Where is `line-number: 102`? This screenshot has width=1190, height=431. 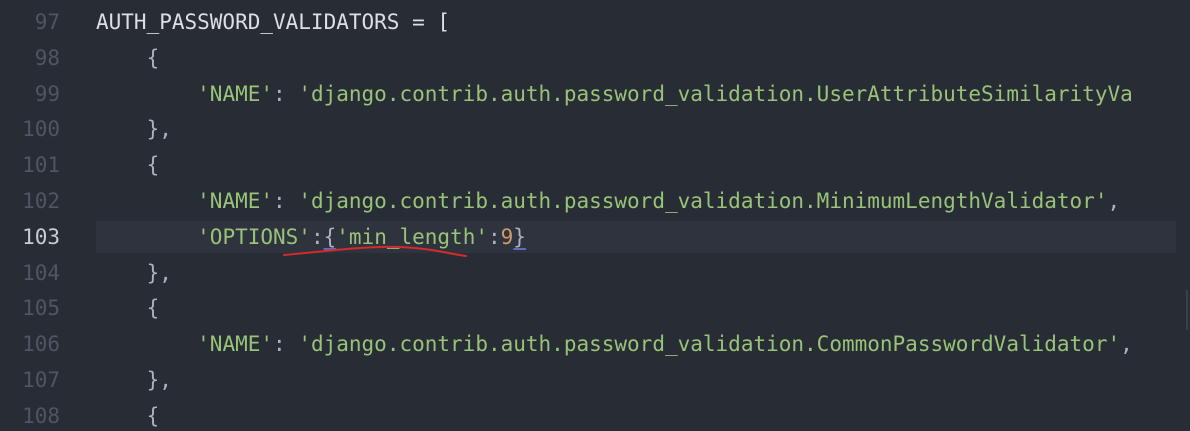
line-number: 102 is located at coordinates (41, 201).